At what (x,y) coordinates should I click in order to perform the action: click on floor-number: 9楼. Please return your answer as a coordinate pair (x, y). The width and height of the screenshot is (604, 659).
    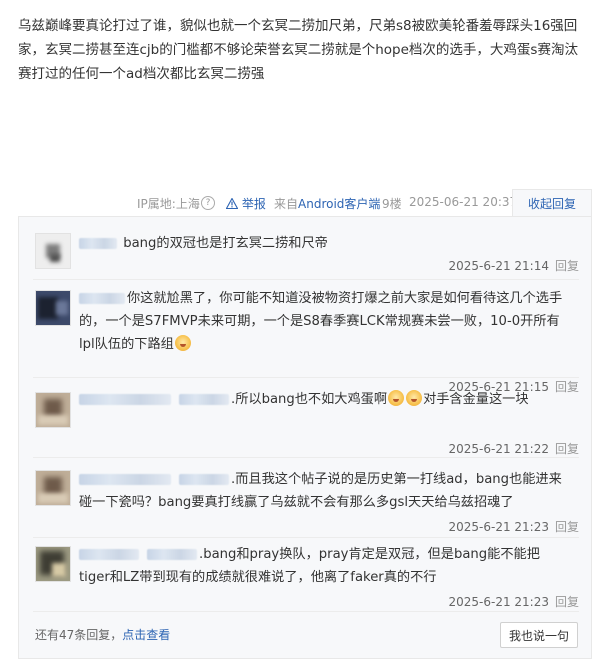
    Looking at the image, I should click on (392, 204).